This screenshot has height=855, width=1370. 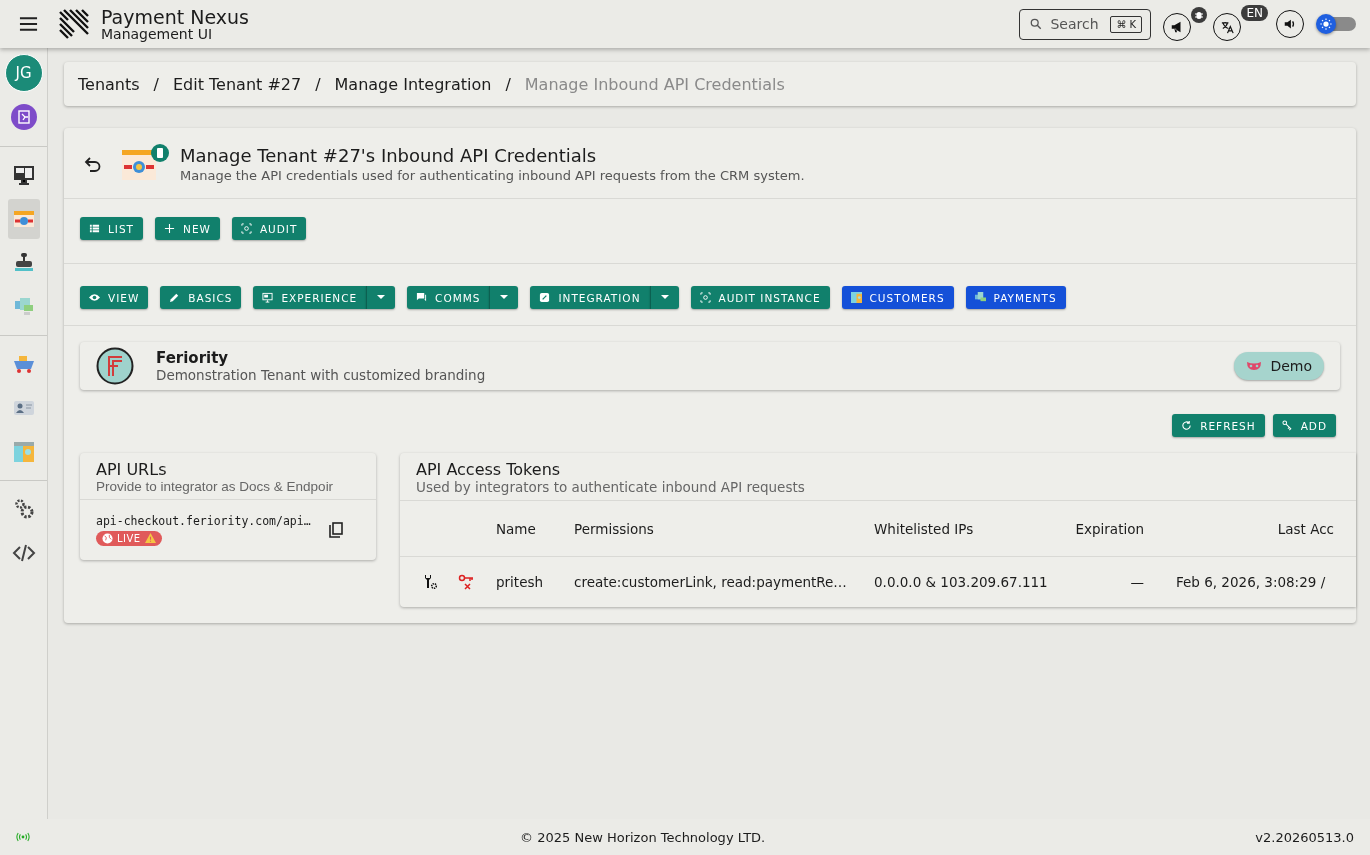 I want to click on tab-button: AUDIT INSTANCE, so click(x=760, y=297).